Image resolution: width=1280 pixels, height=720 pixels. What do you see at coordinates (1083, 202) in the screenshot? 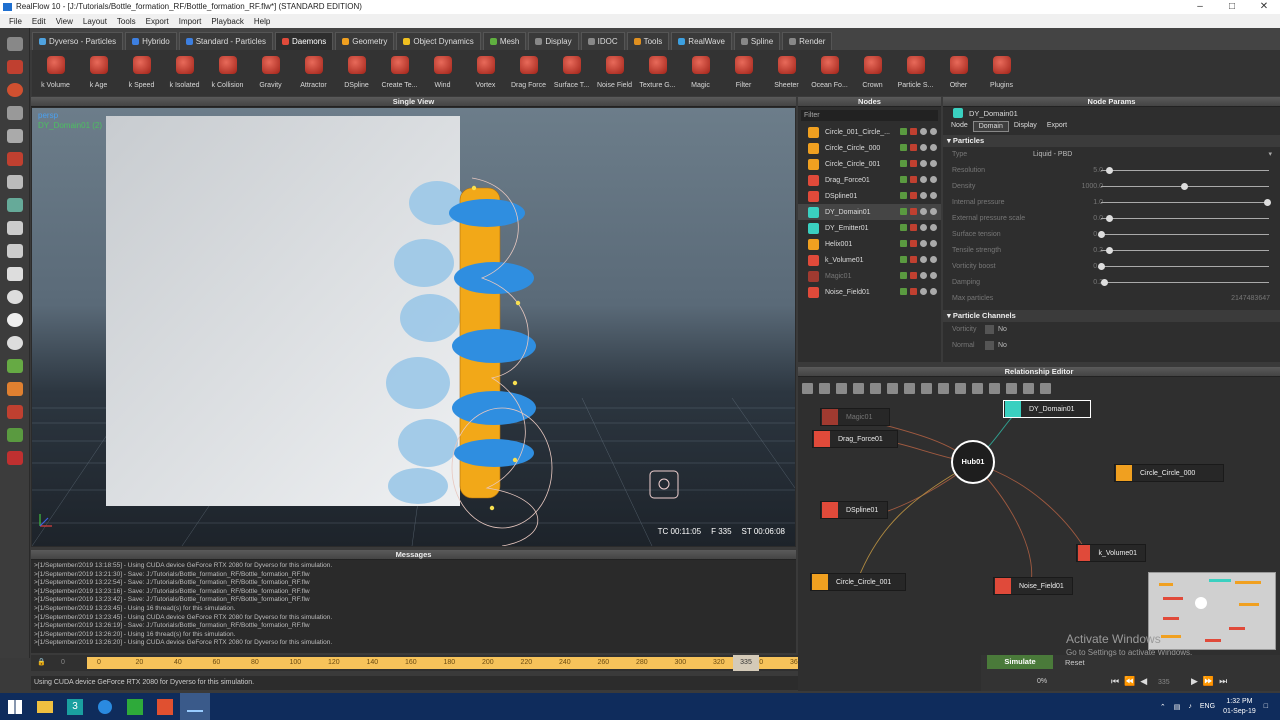
I see `param-value: 1.0` at bounding box center [1083, 202].